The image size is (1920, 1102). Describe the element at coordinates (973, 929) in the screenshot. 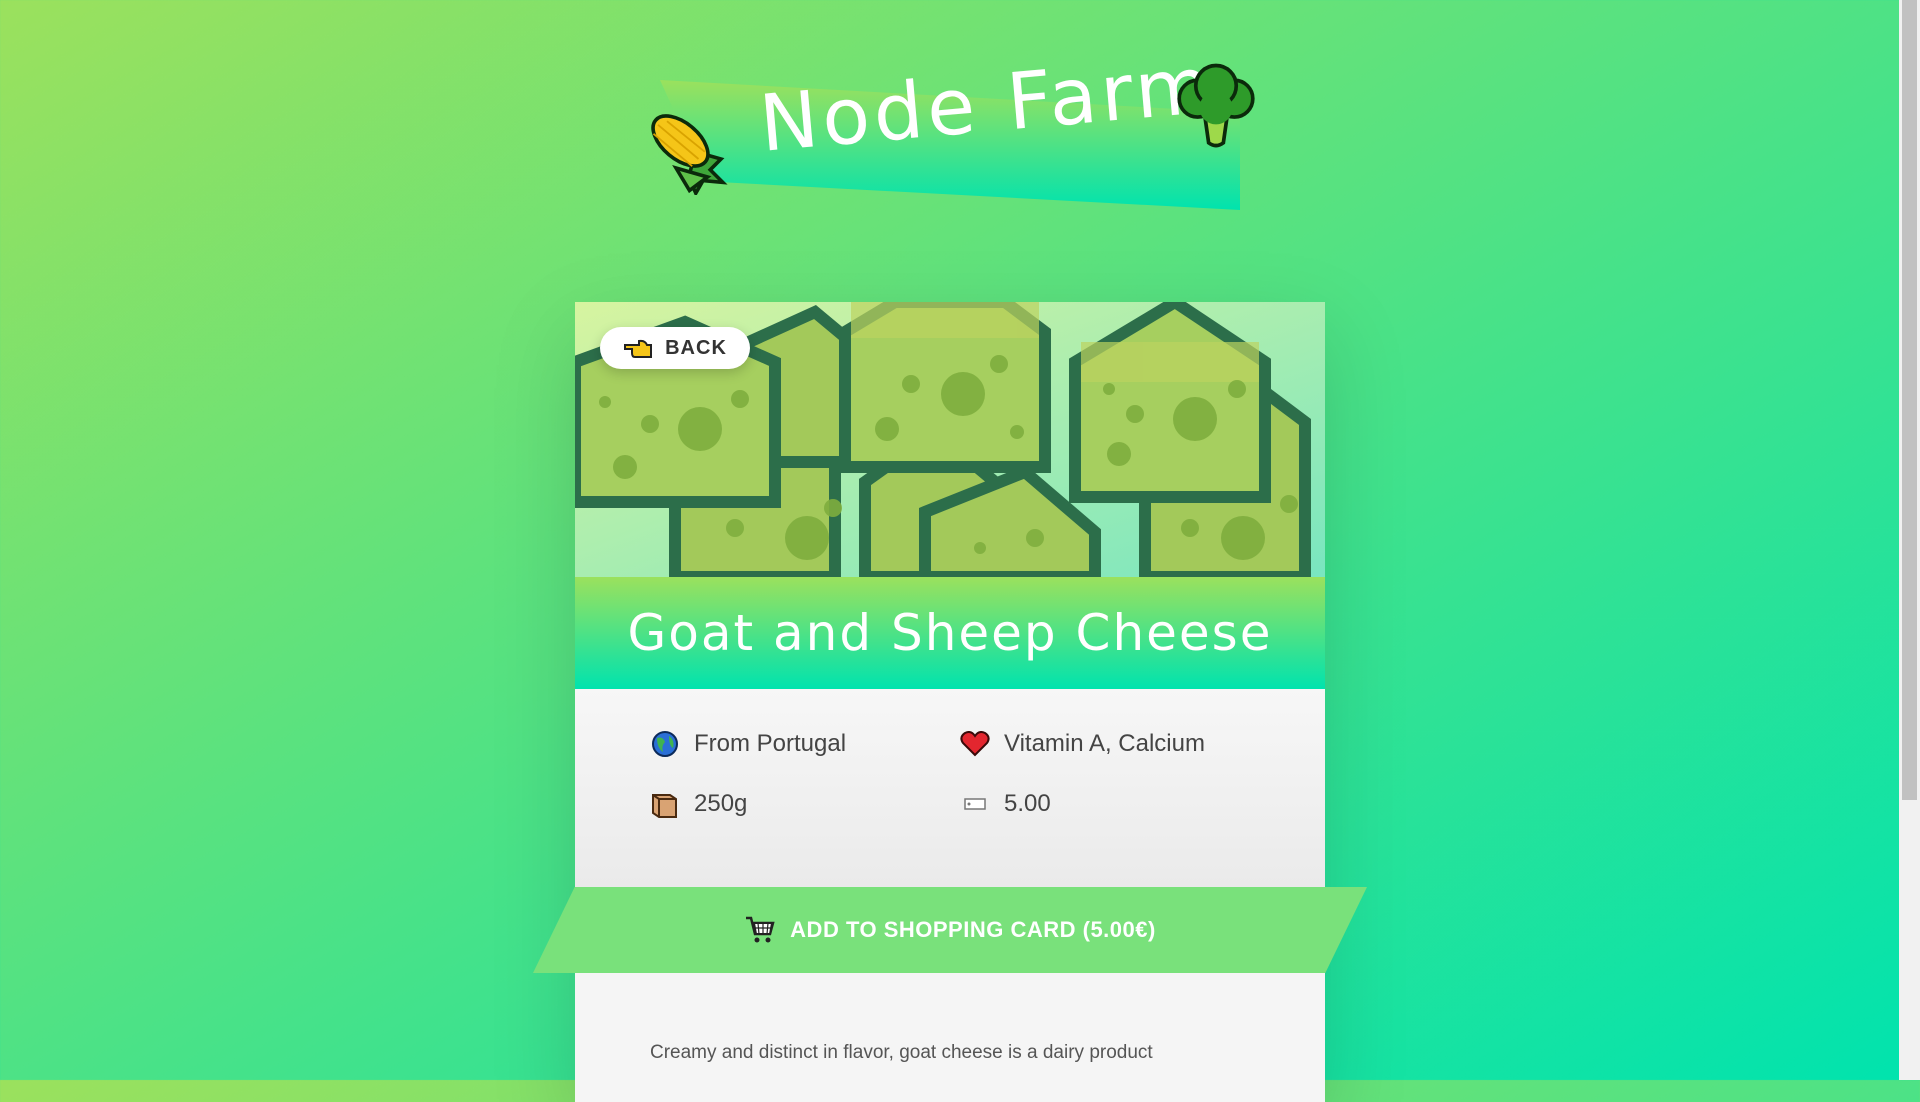

I see `add-to-cart-label: ADD TO SHOPPING CARD (5.00€)` at that location.